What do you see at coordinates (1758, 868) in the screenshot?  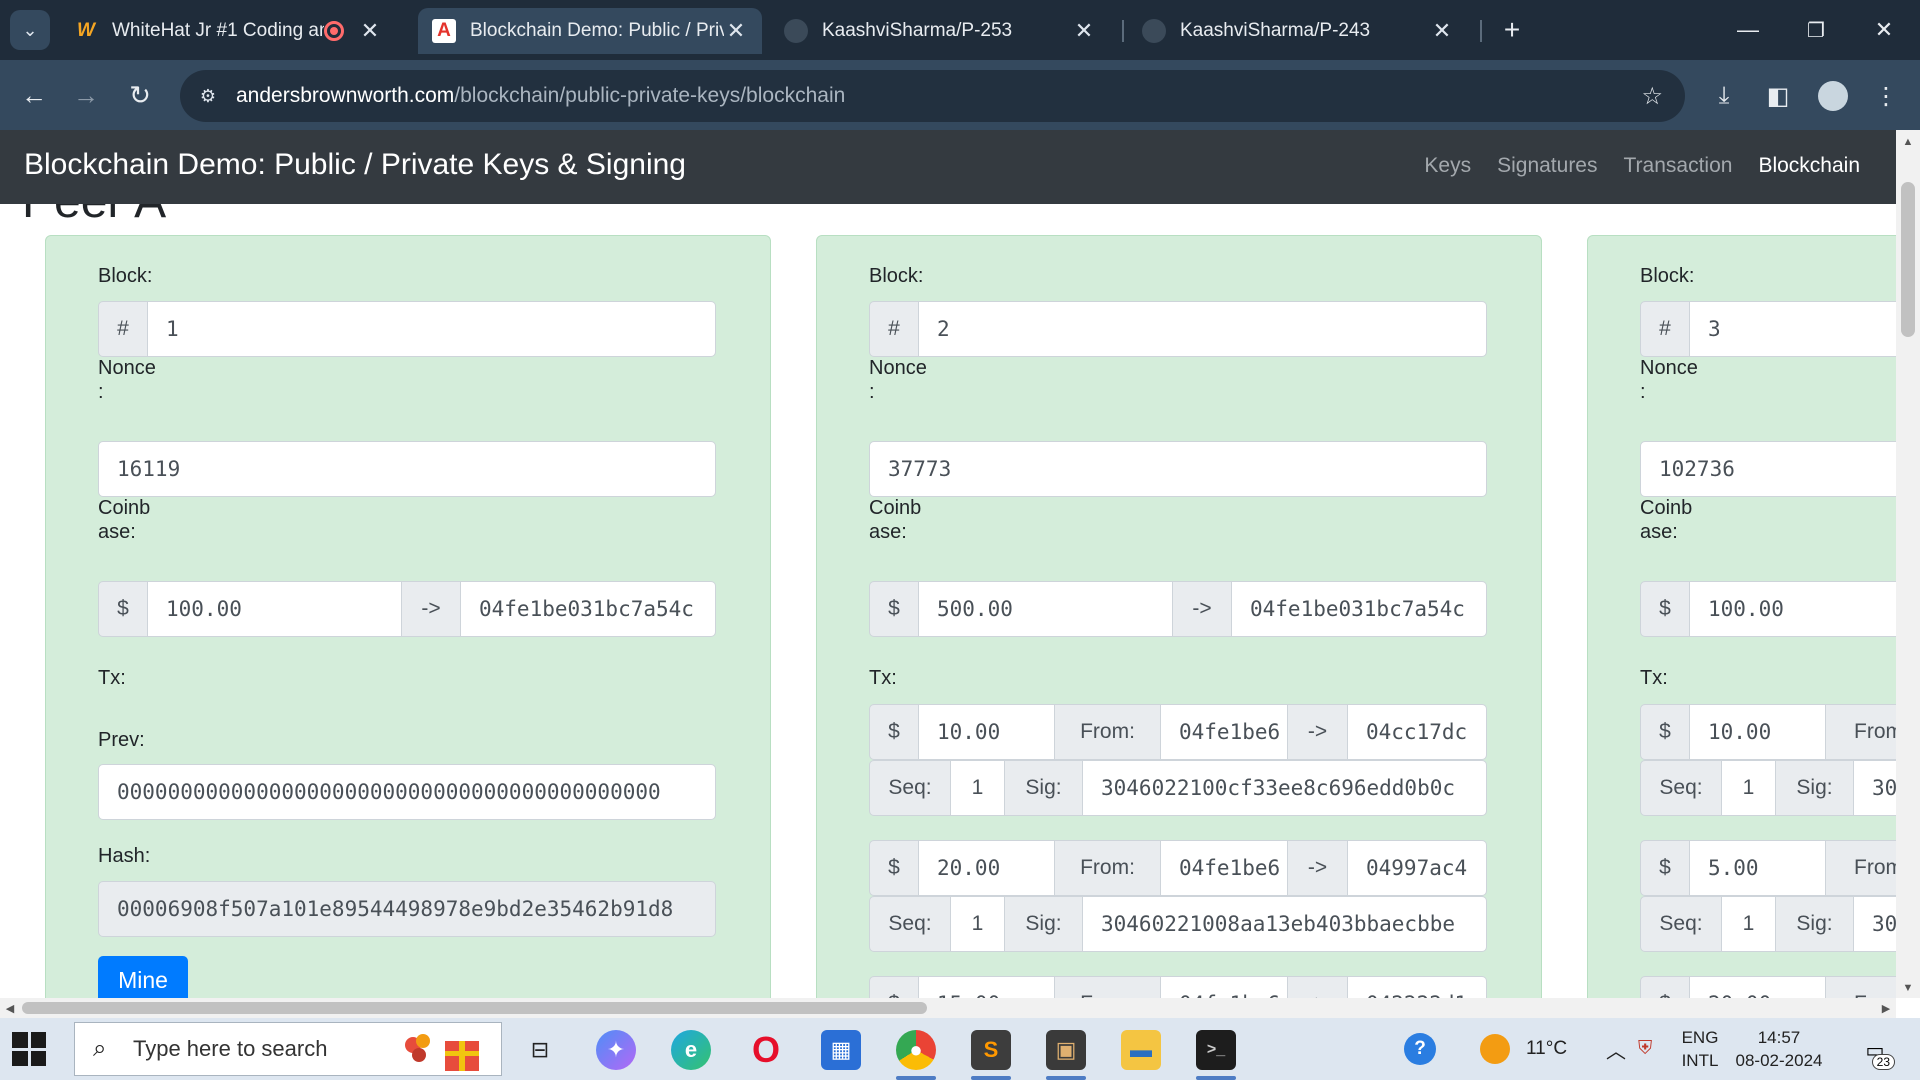 I see `tx-amount-input: 5.00` at bounding box center [1758, 868].